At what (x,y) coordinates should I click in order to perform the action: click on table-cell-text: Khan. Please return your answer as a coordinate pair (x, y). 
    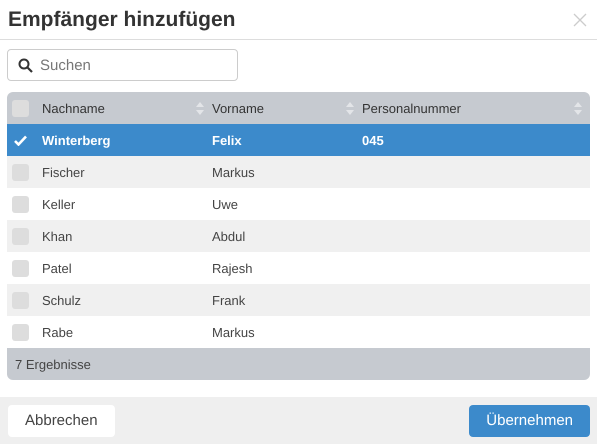
    Looking at the image, I should click on (58, 236).